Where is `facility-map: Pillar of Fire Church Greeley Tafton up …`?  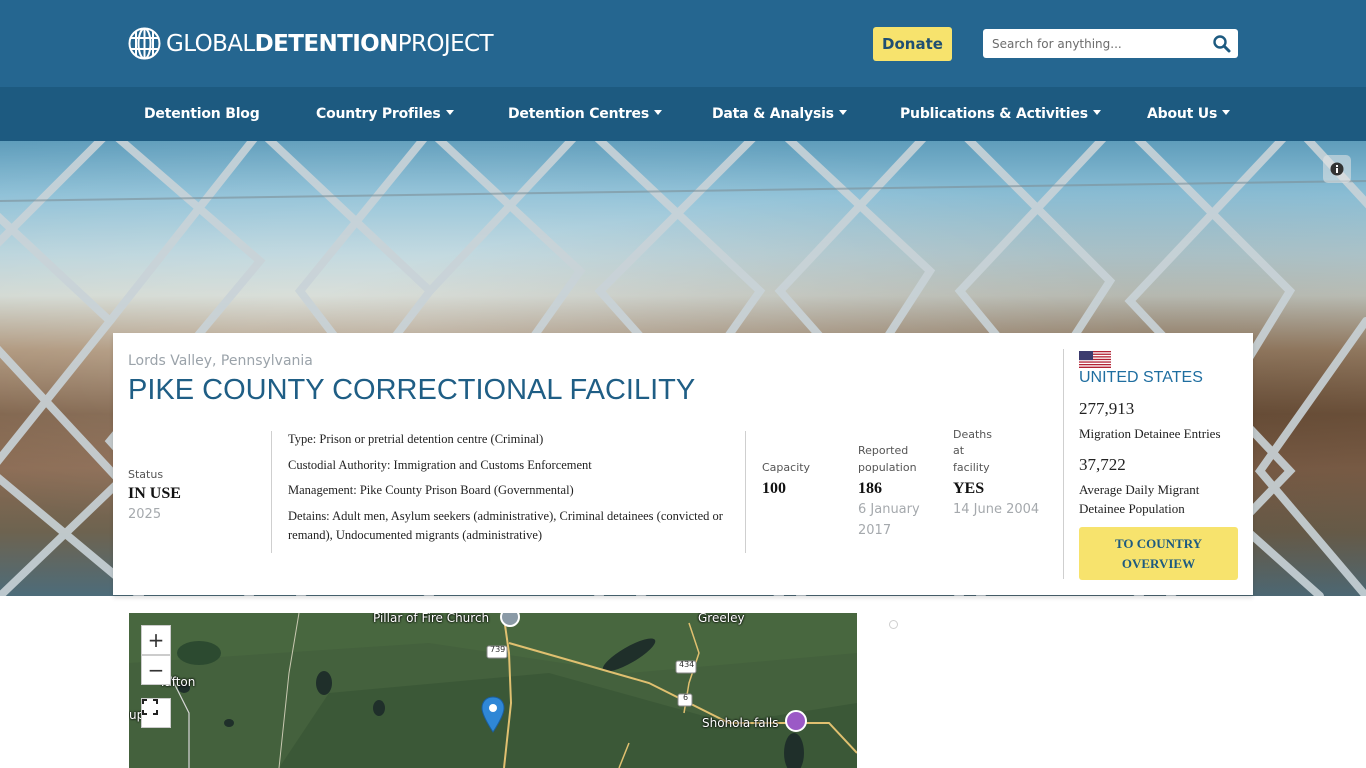 facility-map: Pillar of Fire Church Greeley Tafton up … is located at coordinates (493, 690).